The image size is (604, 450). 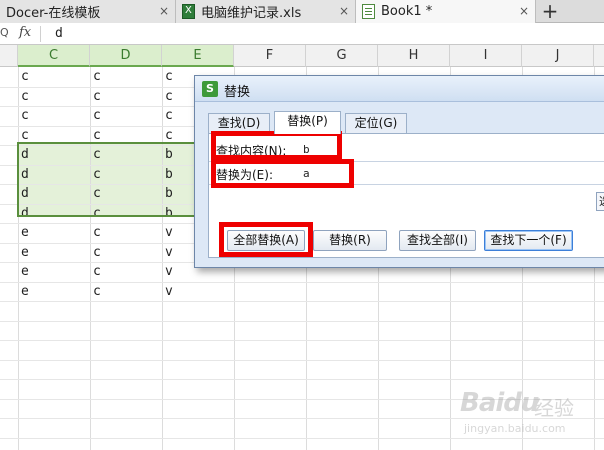 What do you see at coordinates (407, 11) in the screenshot?
I see `tab-label: Book1 *` at bounding box center [407, 11].